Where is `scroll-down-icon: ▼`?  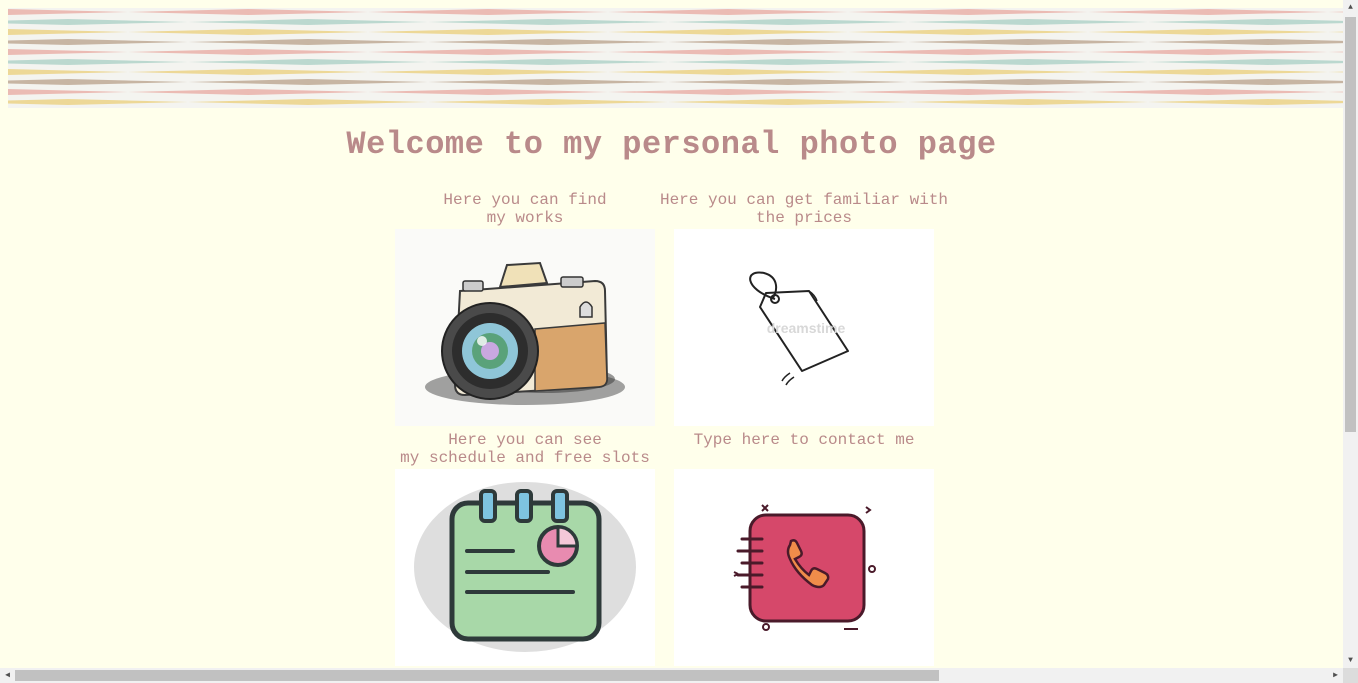 scroll-down-icon: ▼ is located at coordinates (1350, 660).